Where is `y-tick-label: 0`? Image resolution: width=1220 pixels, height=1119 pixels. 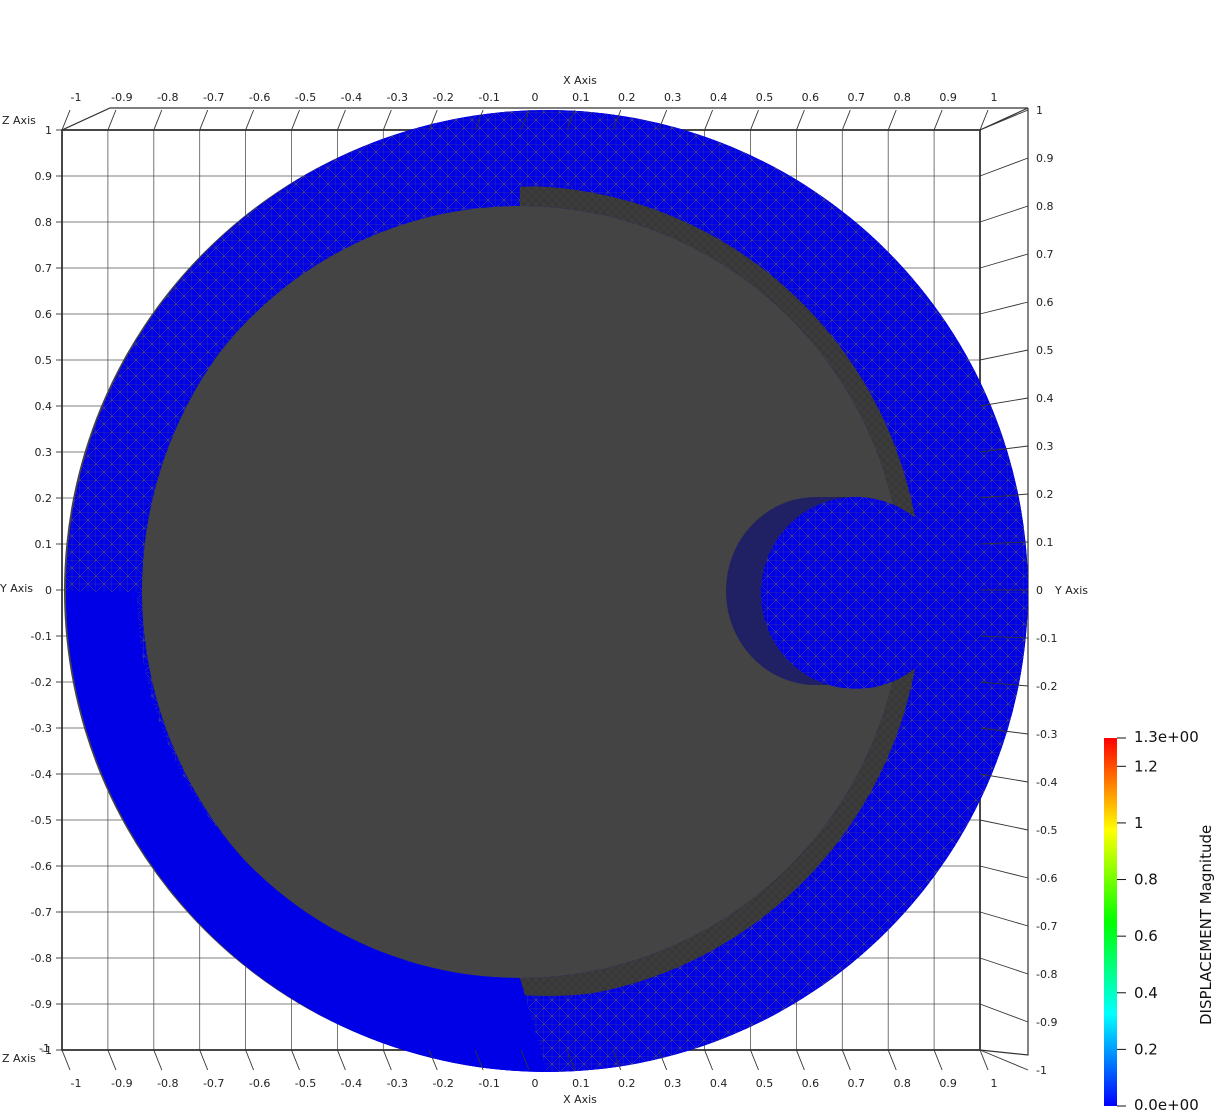
y-tick-label: 0 is located at coordinates (1039, 590).